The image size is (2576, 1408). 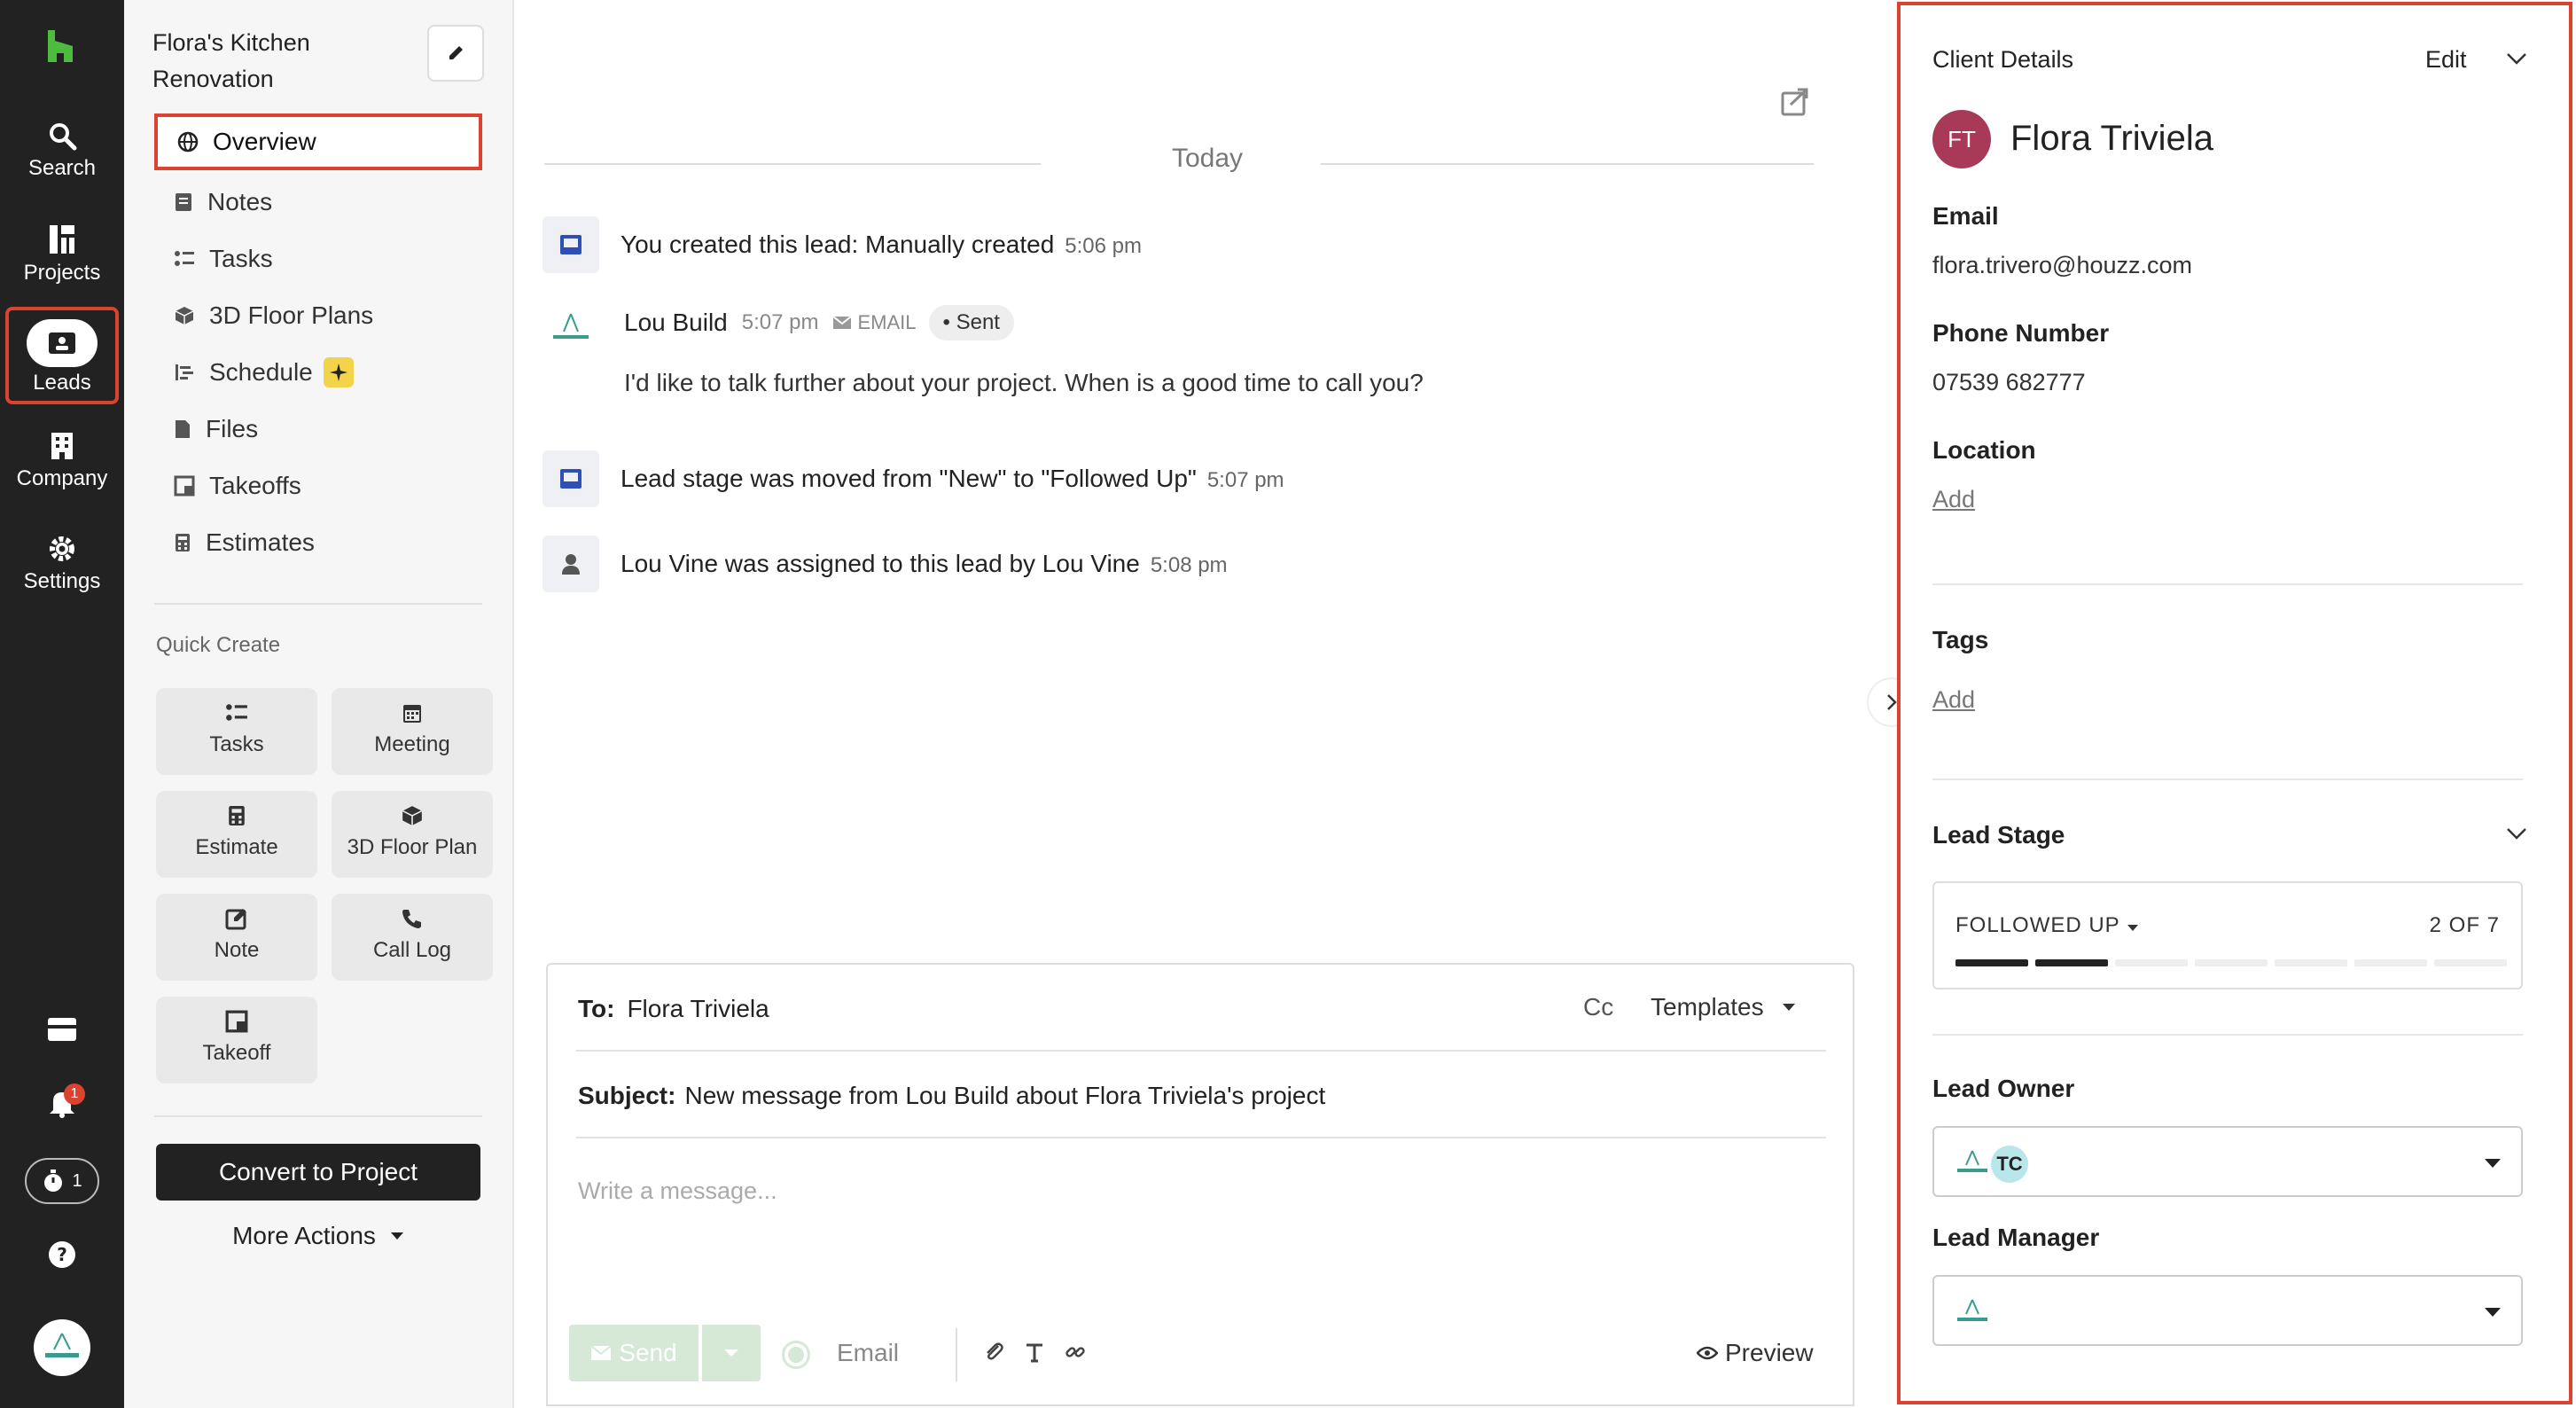 I want to click on date-divider-line, so click(x=1567, y=164).